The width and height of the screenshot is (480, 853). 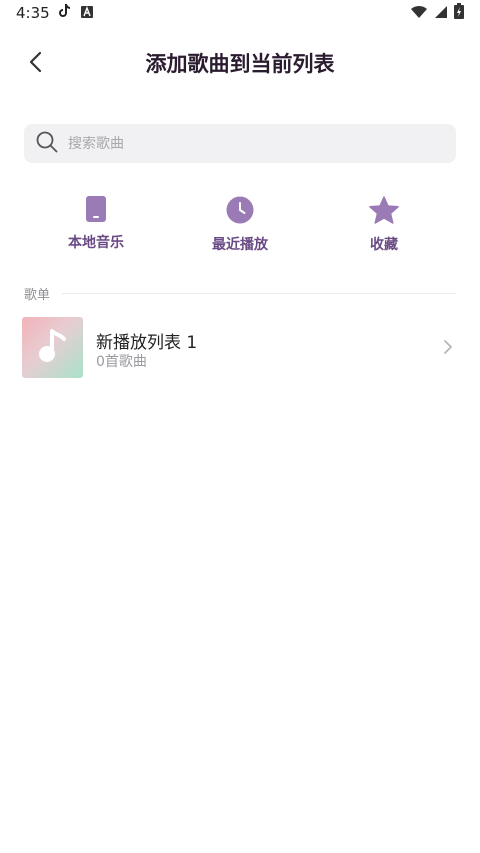 I want to click on playlist-item: 新播放列表 1 0首歌曲, so click(x=240, y=348).